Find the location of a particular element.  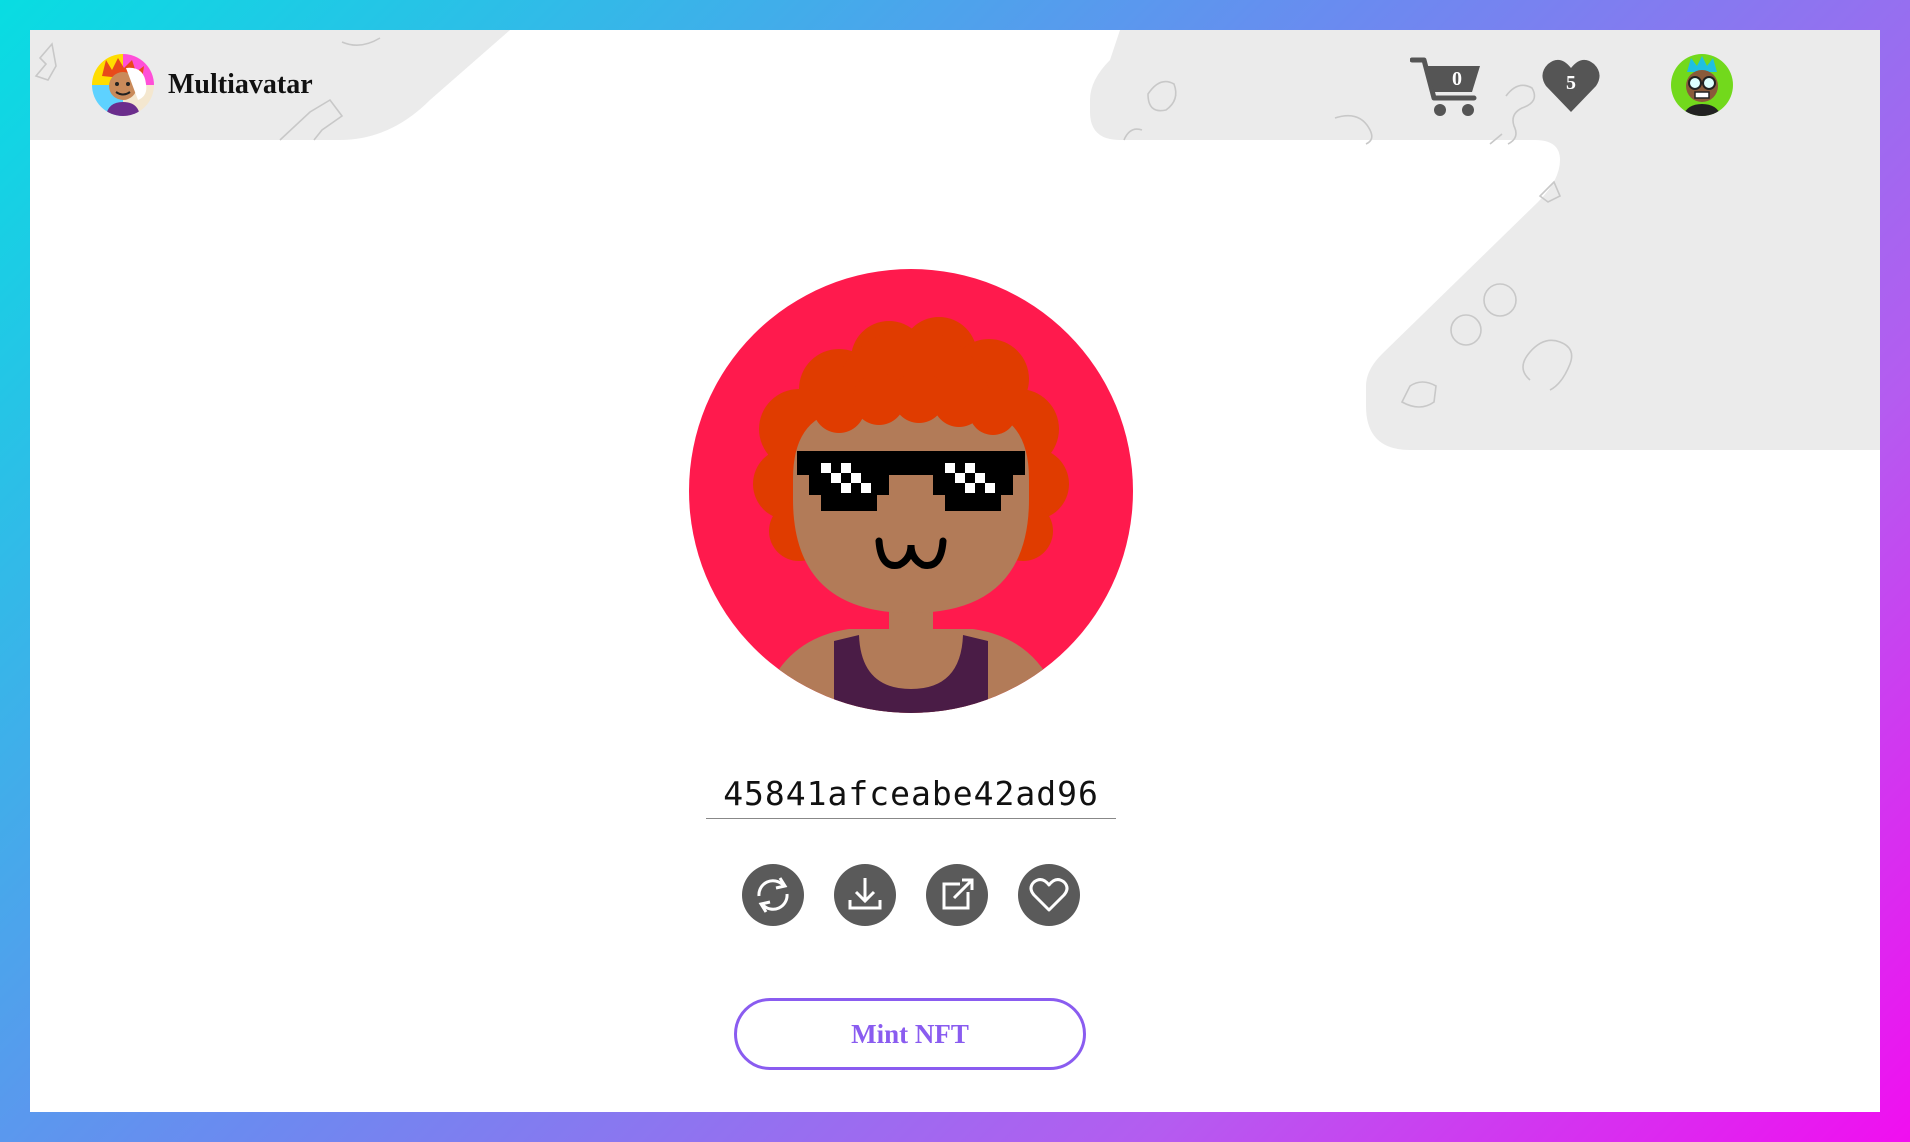

download-icon is located at coordinates (865, 894).